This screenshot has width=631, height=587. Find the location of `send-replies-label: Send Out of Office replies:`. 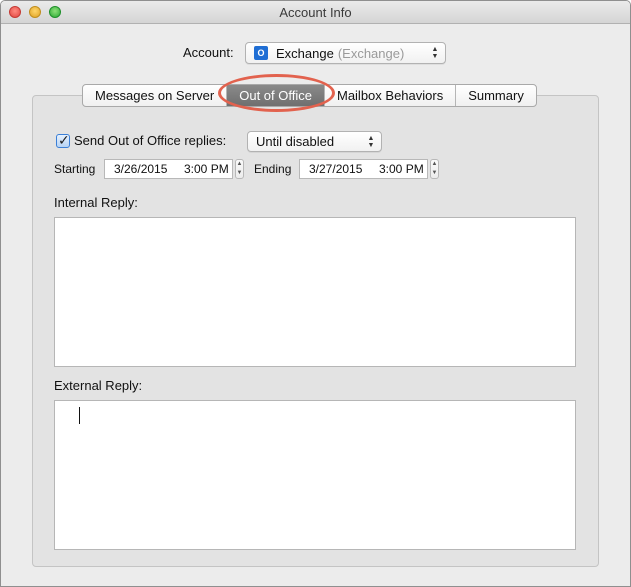

send-replies-label: Send Out of Office replies: is located at coordinates (150, 140).